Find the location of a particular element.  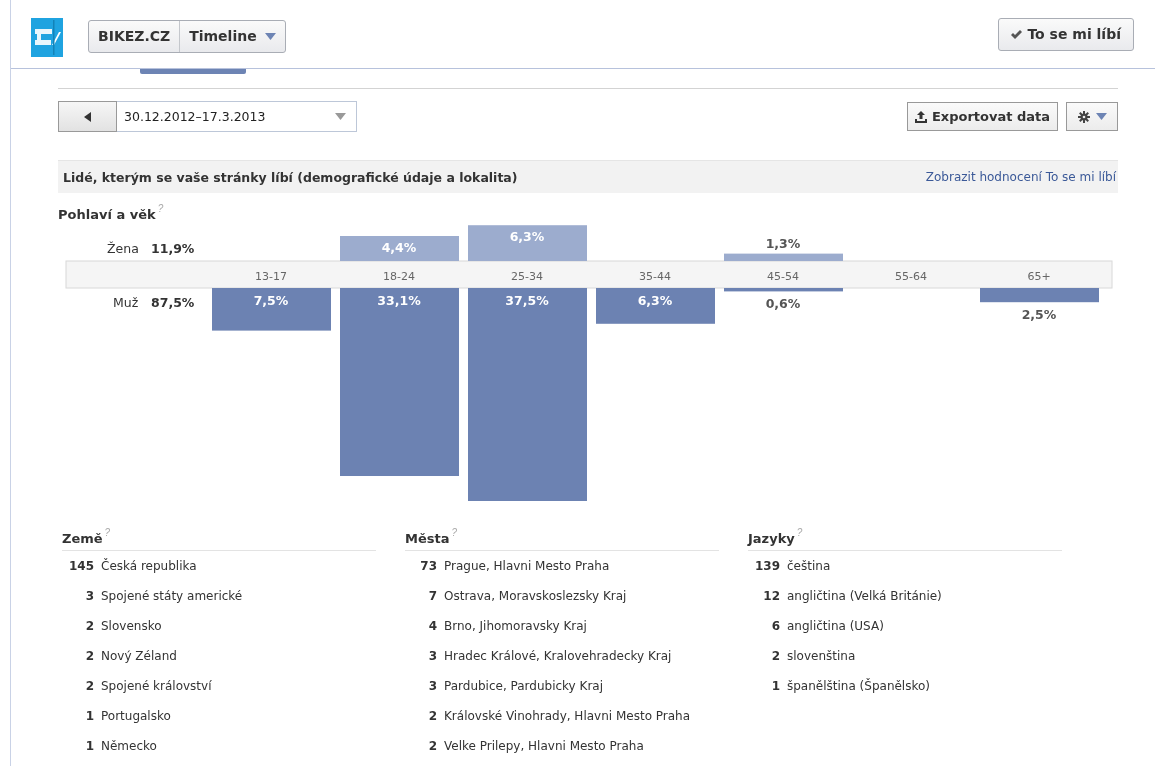

list-item-name: angličtina (USA) is located at coordinates (835, 626).